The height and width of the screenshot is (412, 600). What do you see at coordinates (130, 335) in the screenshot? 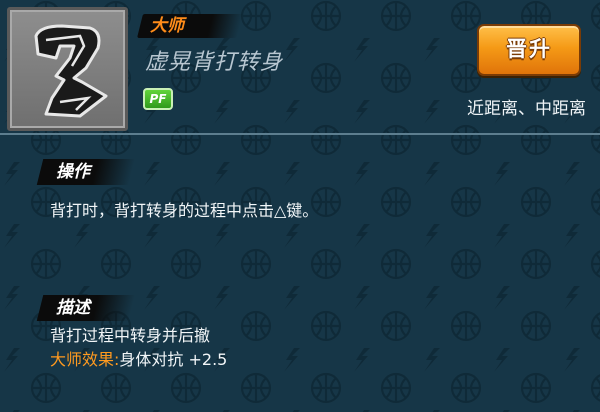
I see `description-text: 背打过程中转身并后撤` at bounding box center [130, 335].